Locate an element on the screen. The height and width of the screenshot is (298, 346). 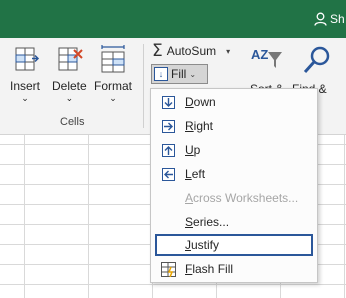
account-button: Sh is located at coordinates (329, 19).